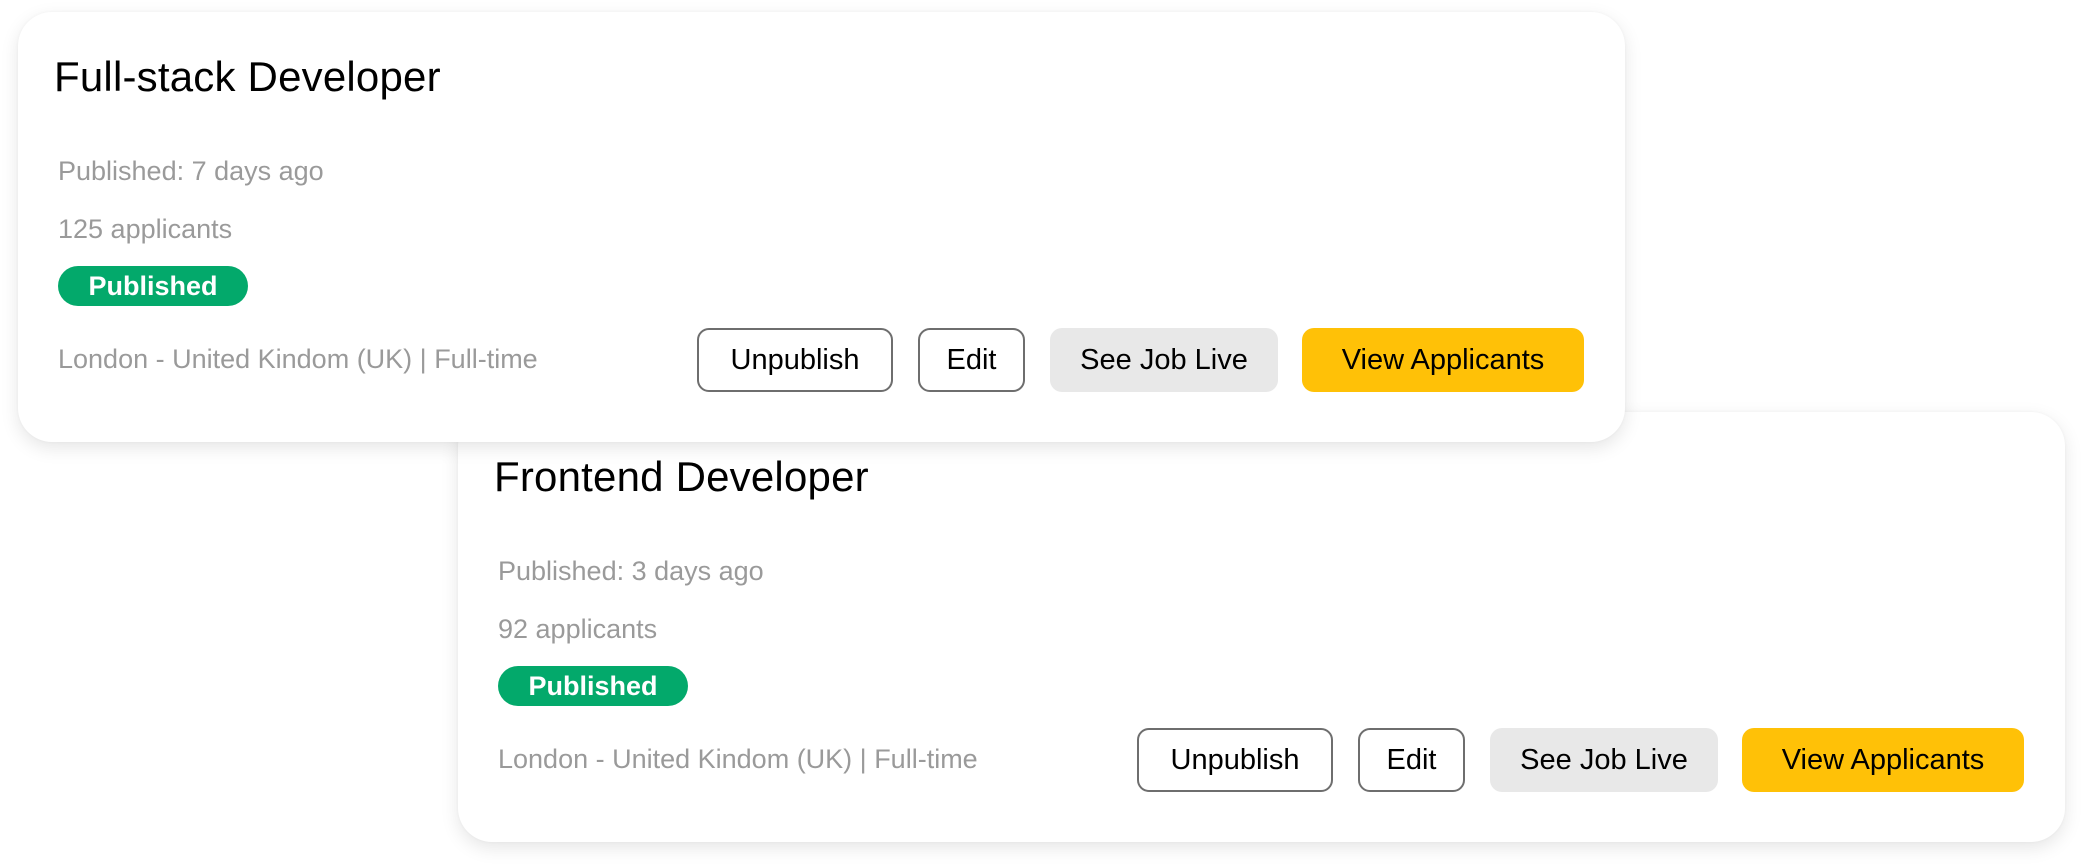 The image size is (2084, 866). I want to click on job-title: Frontend Developer, so click(681, 476).